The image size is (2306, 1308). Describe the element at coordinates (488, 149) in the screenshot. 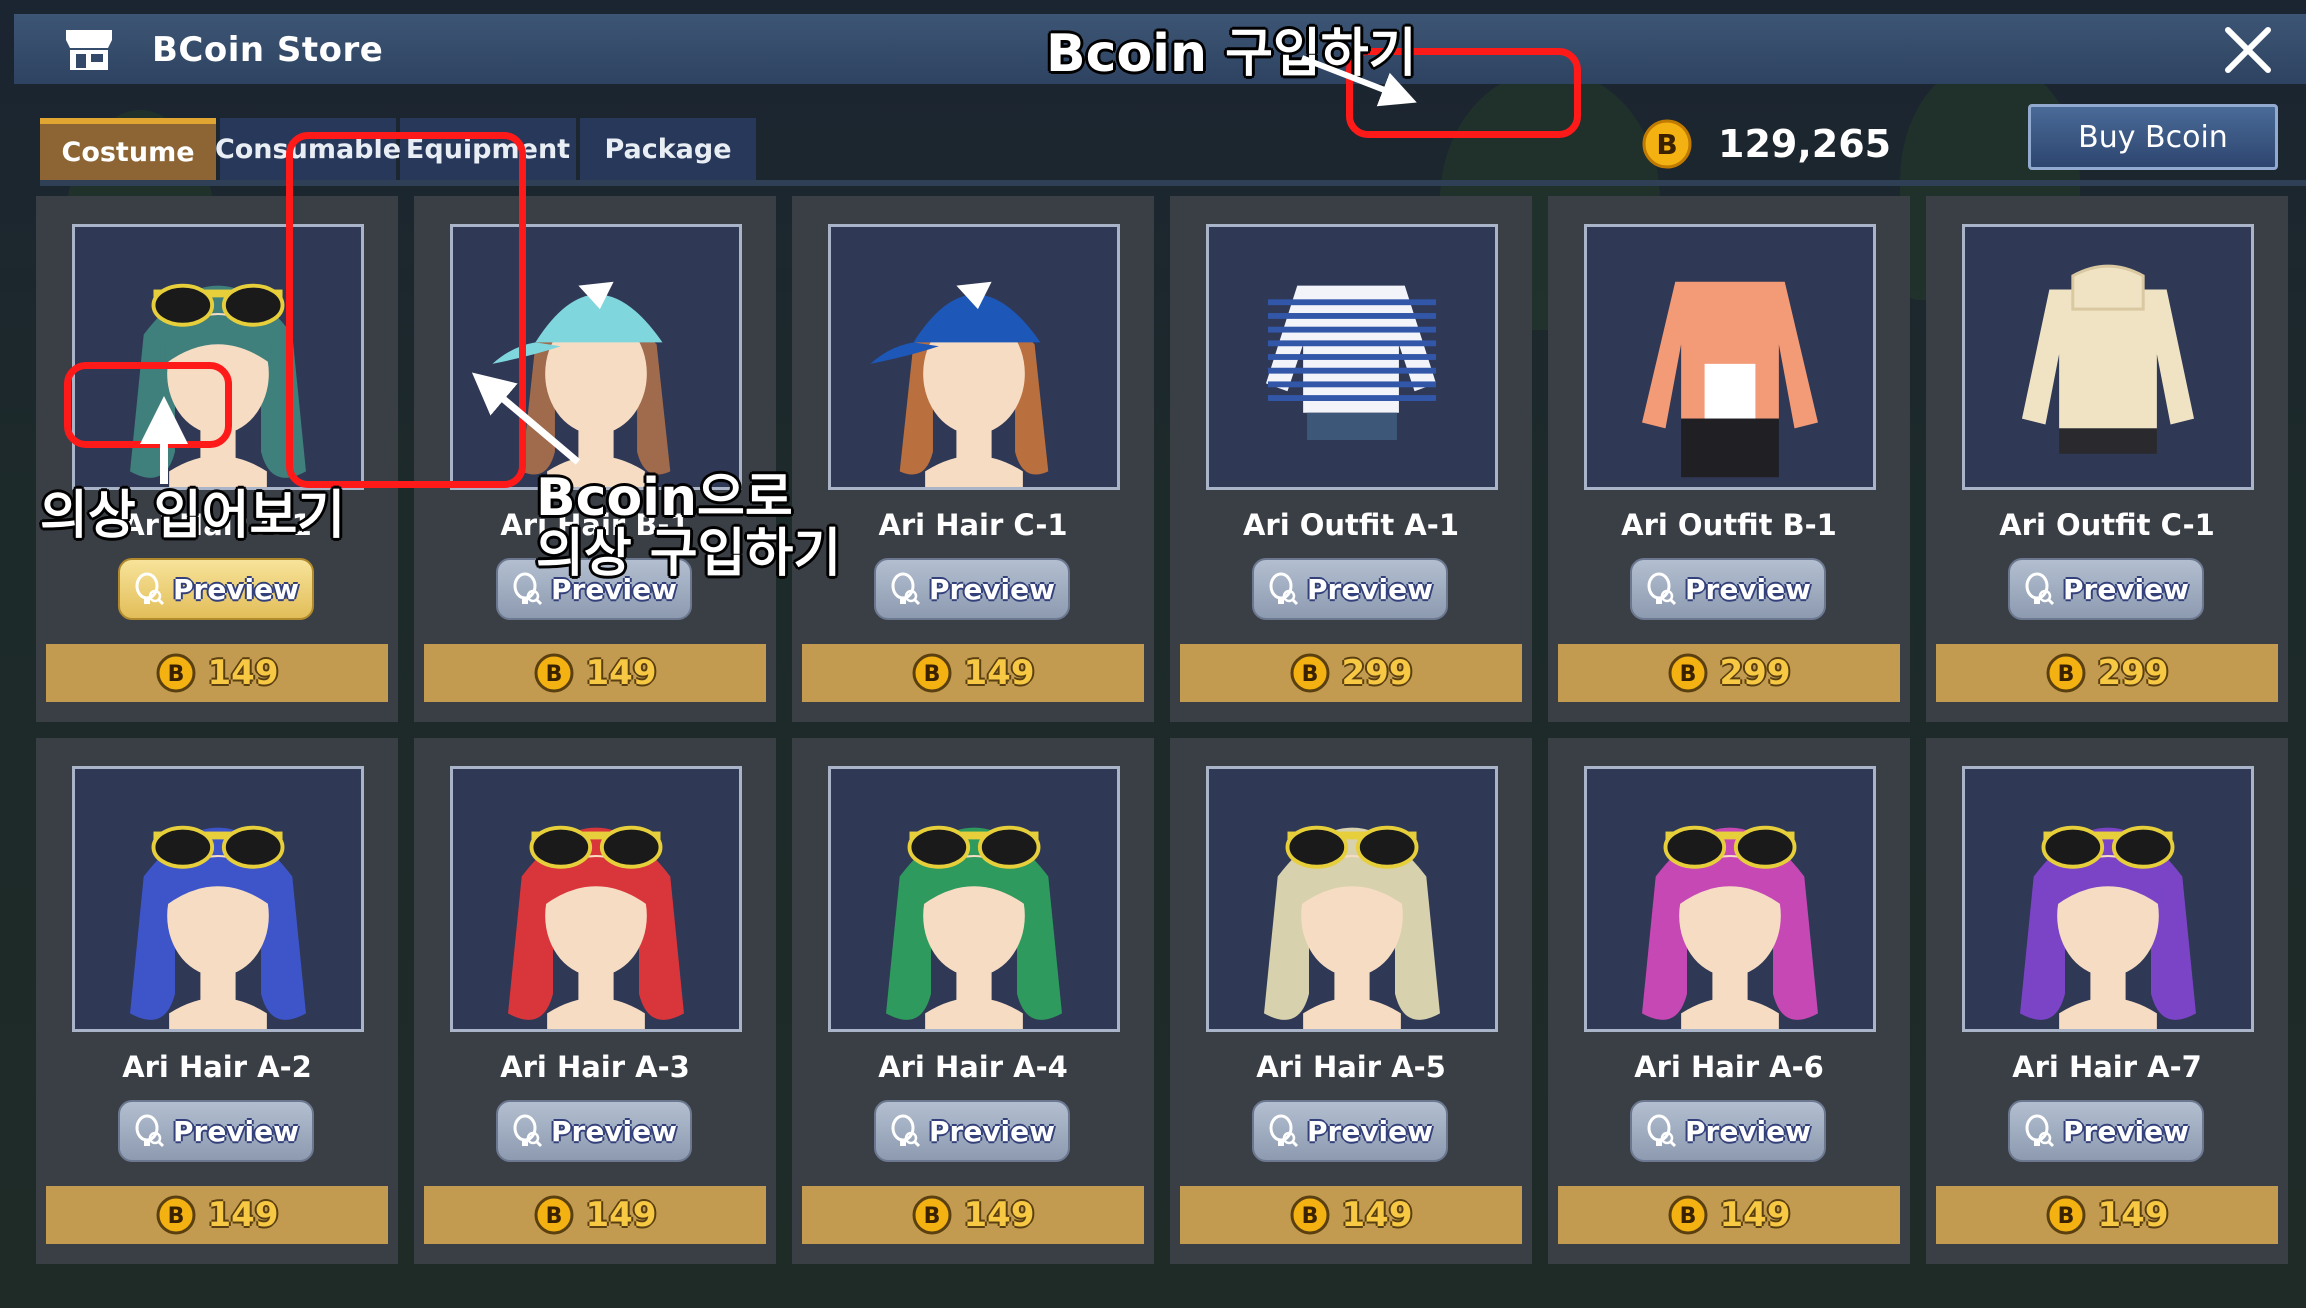

I see `tab-equipment: Equipment` at that location.